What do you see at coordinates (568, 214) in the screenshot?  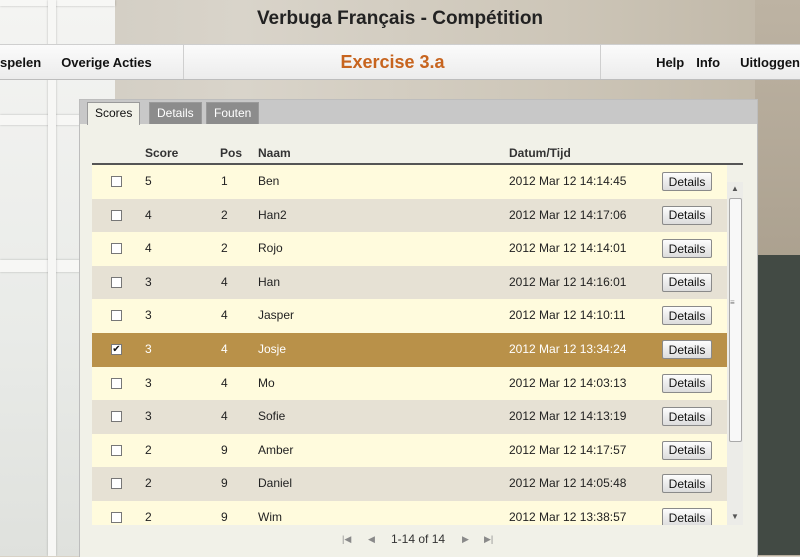 I see `cell-datum: 2012 Mar 12 14:17:06` at bounding box center [568, 214].